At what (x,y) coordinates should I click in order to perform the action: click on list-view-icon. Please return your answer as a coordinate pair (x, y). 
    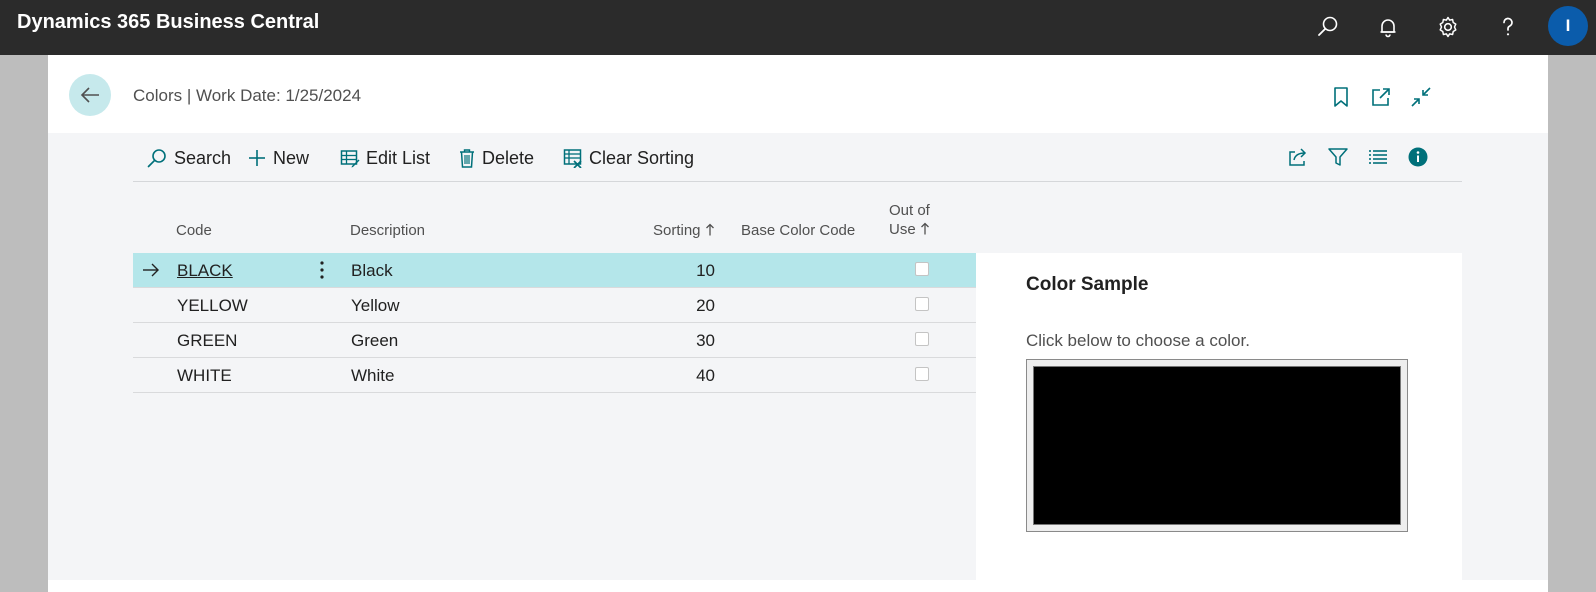
    Looking at the image, I should click on (1378, 157).